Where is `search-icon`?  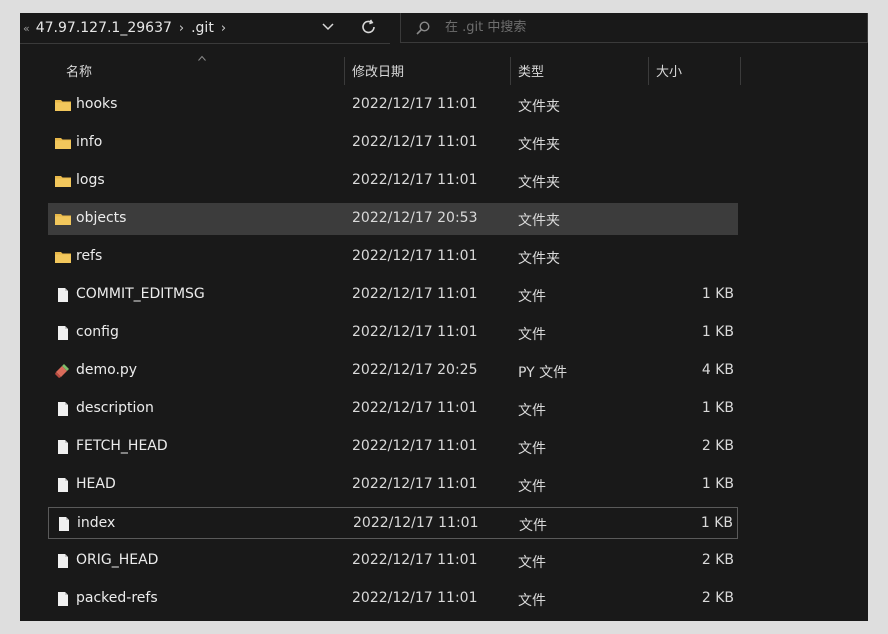 search-icon is located at coordinates (423, 27).